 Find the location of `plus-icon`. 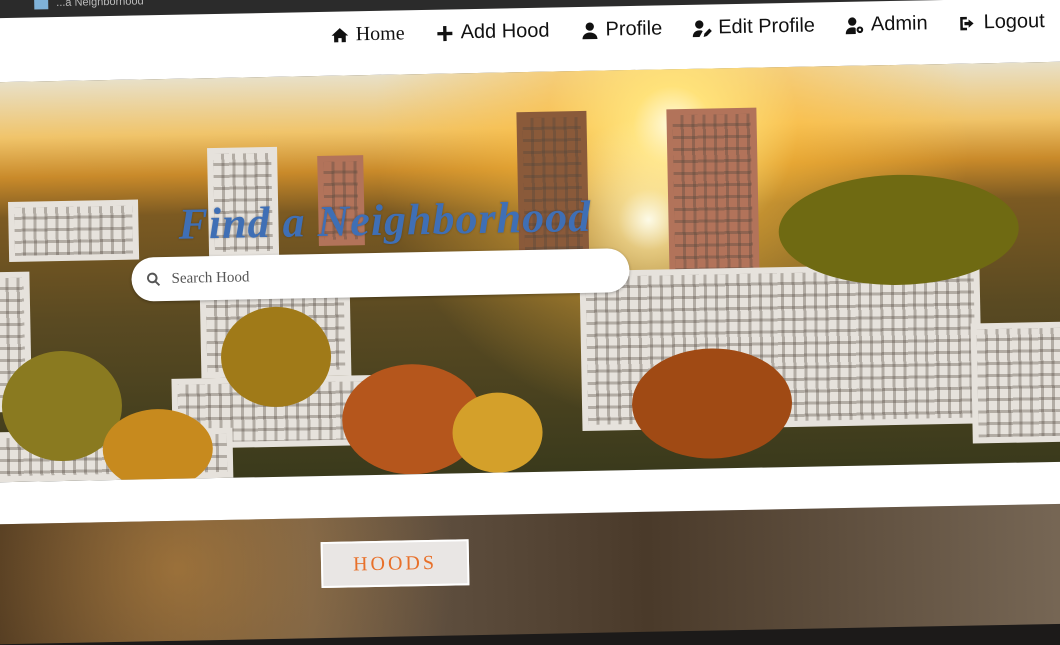

plus-icon is located at coordinates (445, 33).